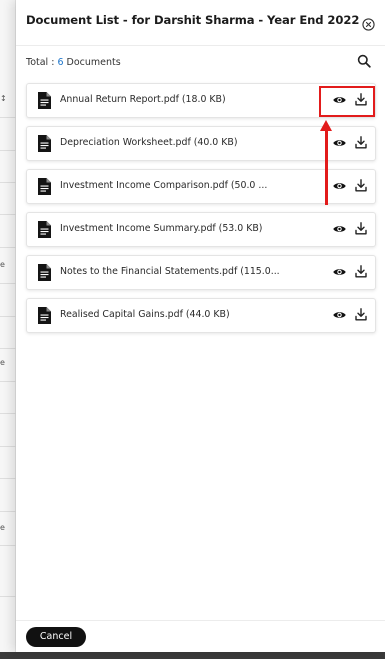  Describe the element at coordinates (56, 637) in the screenshot. I see `cancel-button: Cancel` at that location.